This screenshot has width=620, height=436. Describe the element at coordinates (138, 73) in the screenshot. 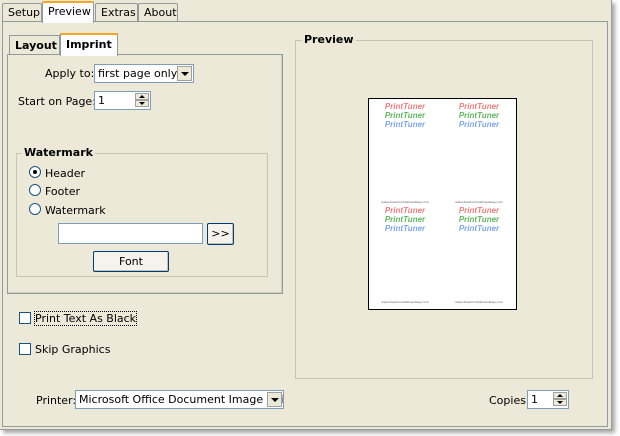

I see `apply-to-value: first page only` at that location.